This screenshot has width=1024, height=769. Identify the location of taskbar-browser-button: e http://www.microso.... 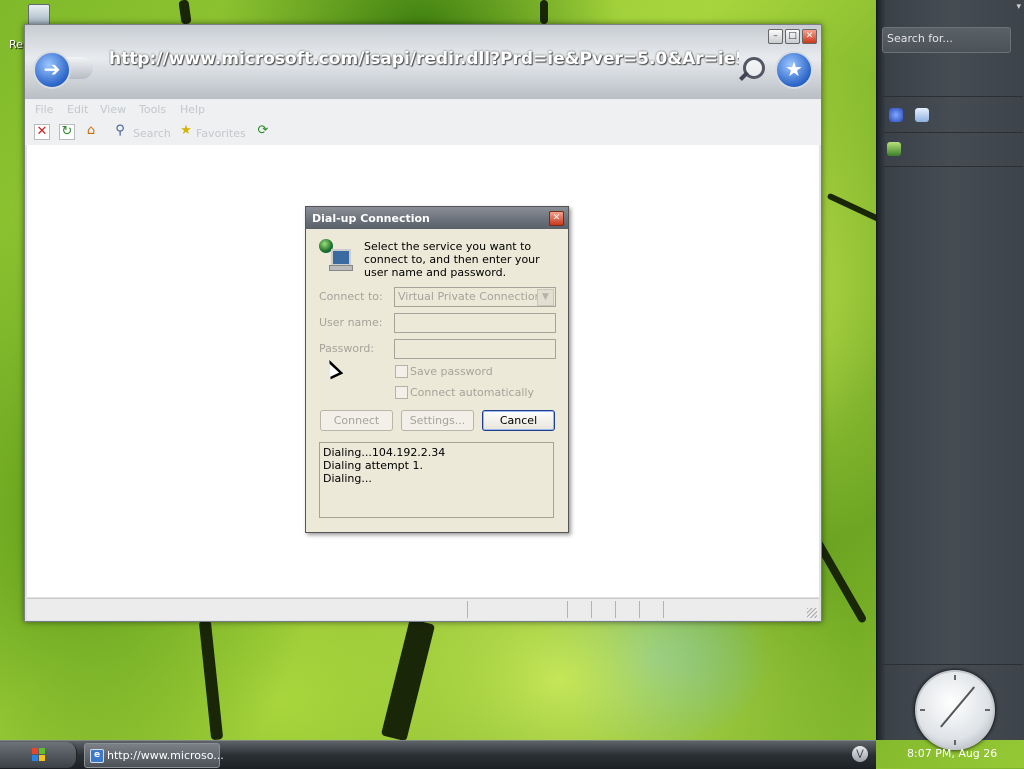
(154, 755).